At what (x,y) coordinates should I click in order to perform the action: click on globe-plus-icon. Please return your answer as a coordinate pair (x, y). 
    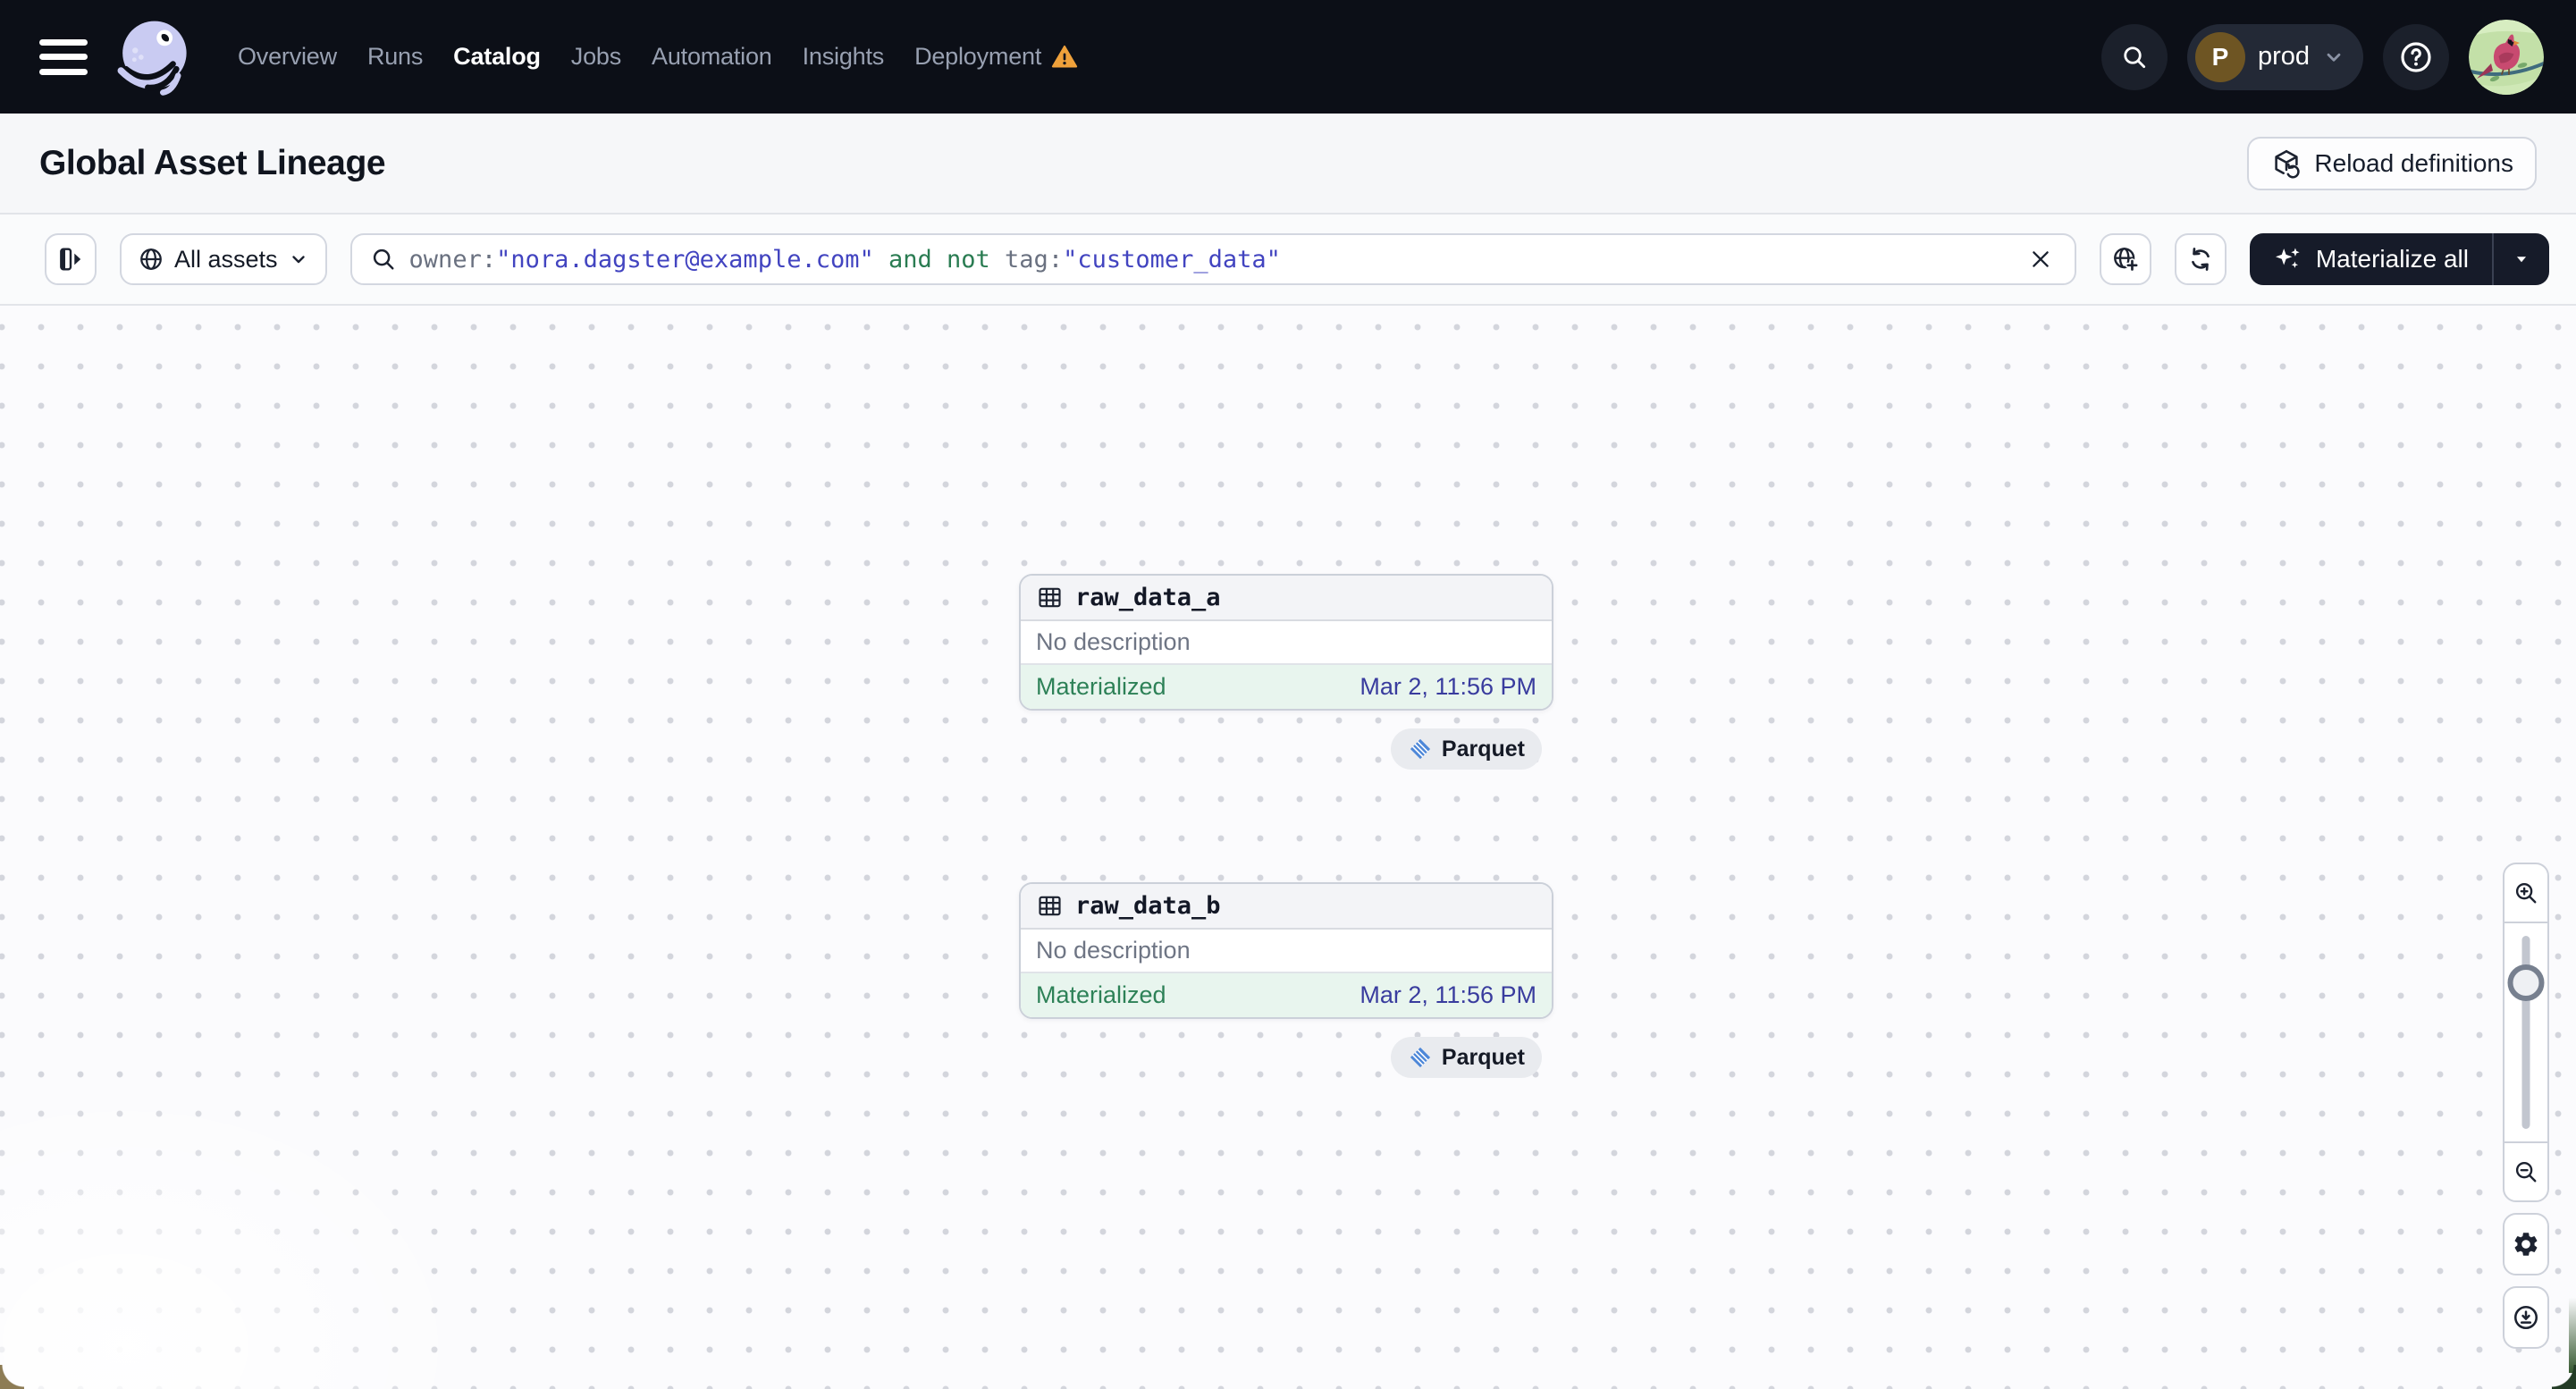
    Looking at the image, I should click on (2127, 260).